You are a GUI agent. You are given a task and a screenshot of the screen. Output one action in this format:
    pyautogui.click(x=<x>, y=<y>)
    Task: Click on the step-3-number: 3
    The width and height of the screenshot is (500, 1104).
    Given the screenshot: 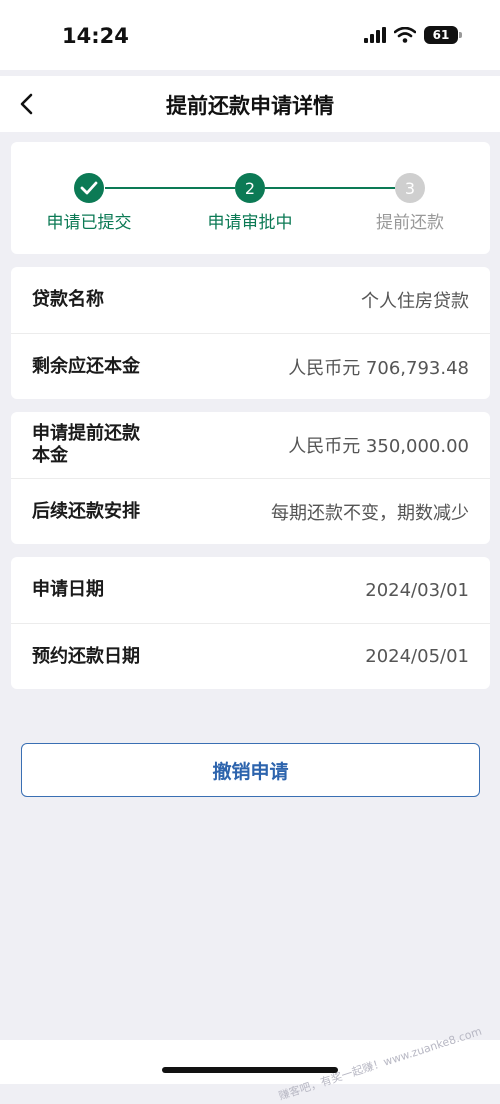 What is the action you would take?
    pyautogui.click(x=410, y=188)
    